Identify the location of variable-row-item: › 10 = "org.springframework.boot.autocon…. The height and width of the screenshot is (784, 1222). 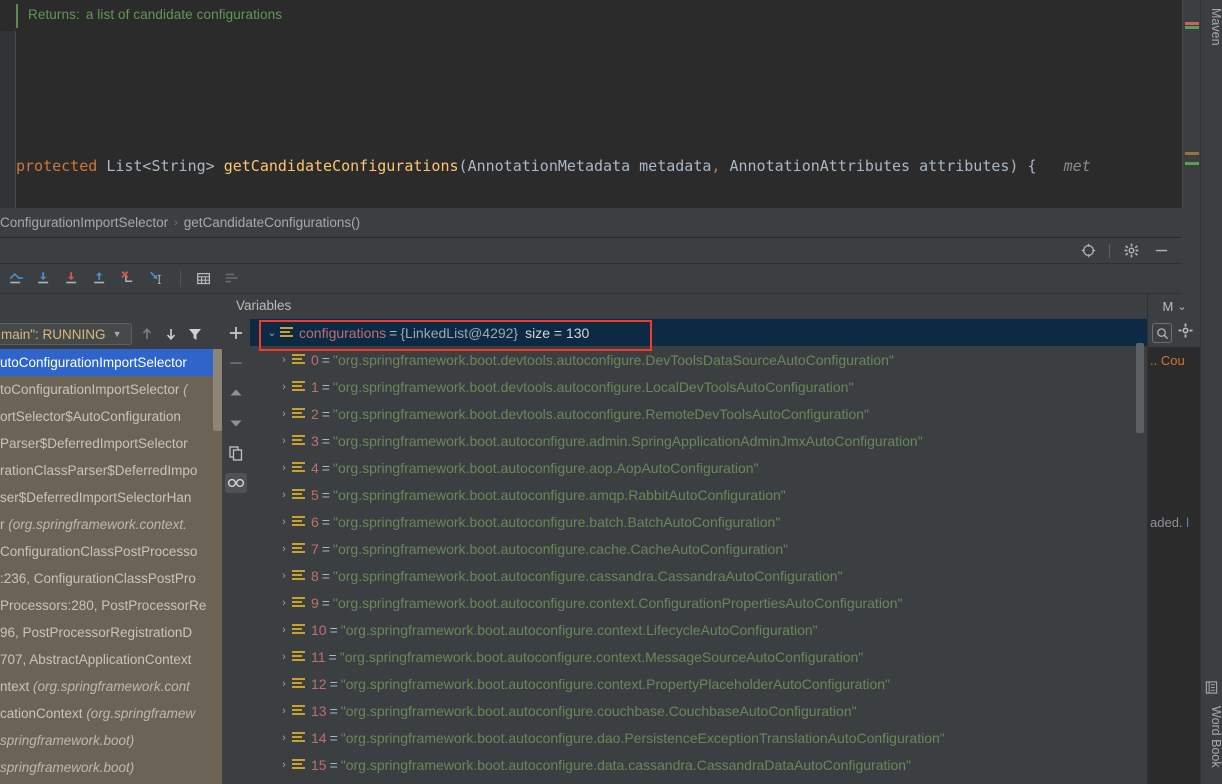
(698, 629).